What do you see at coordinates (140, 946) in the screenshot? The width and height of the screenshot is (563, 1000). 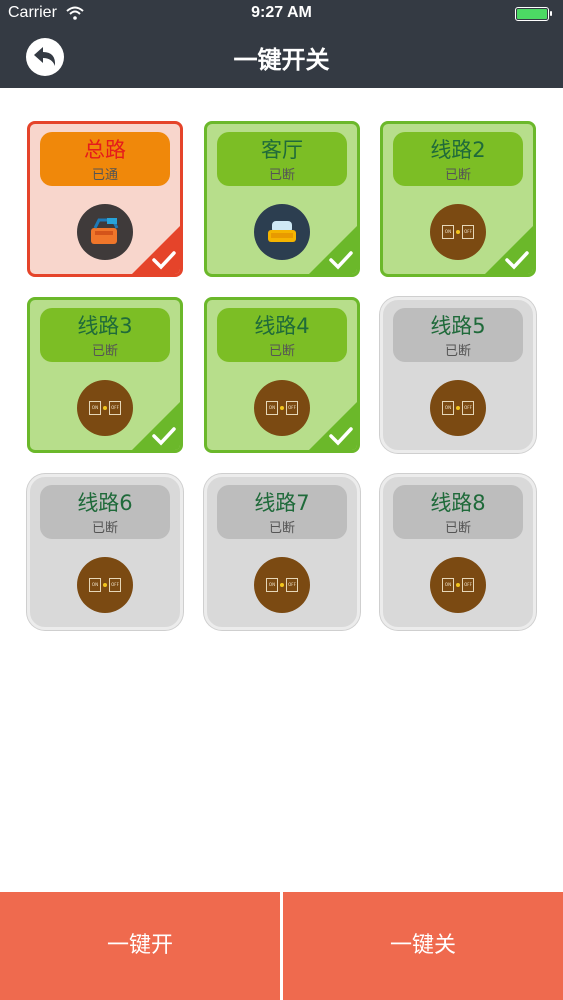 I see `all-on-button: 一键开` at bounding box center [140, 946].